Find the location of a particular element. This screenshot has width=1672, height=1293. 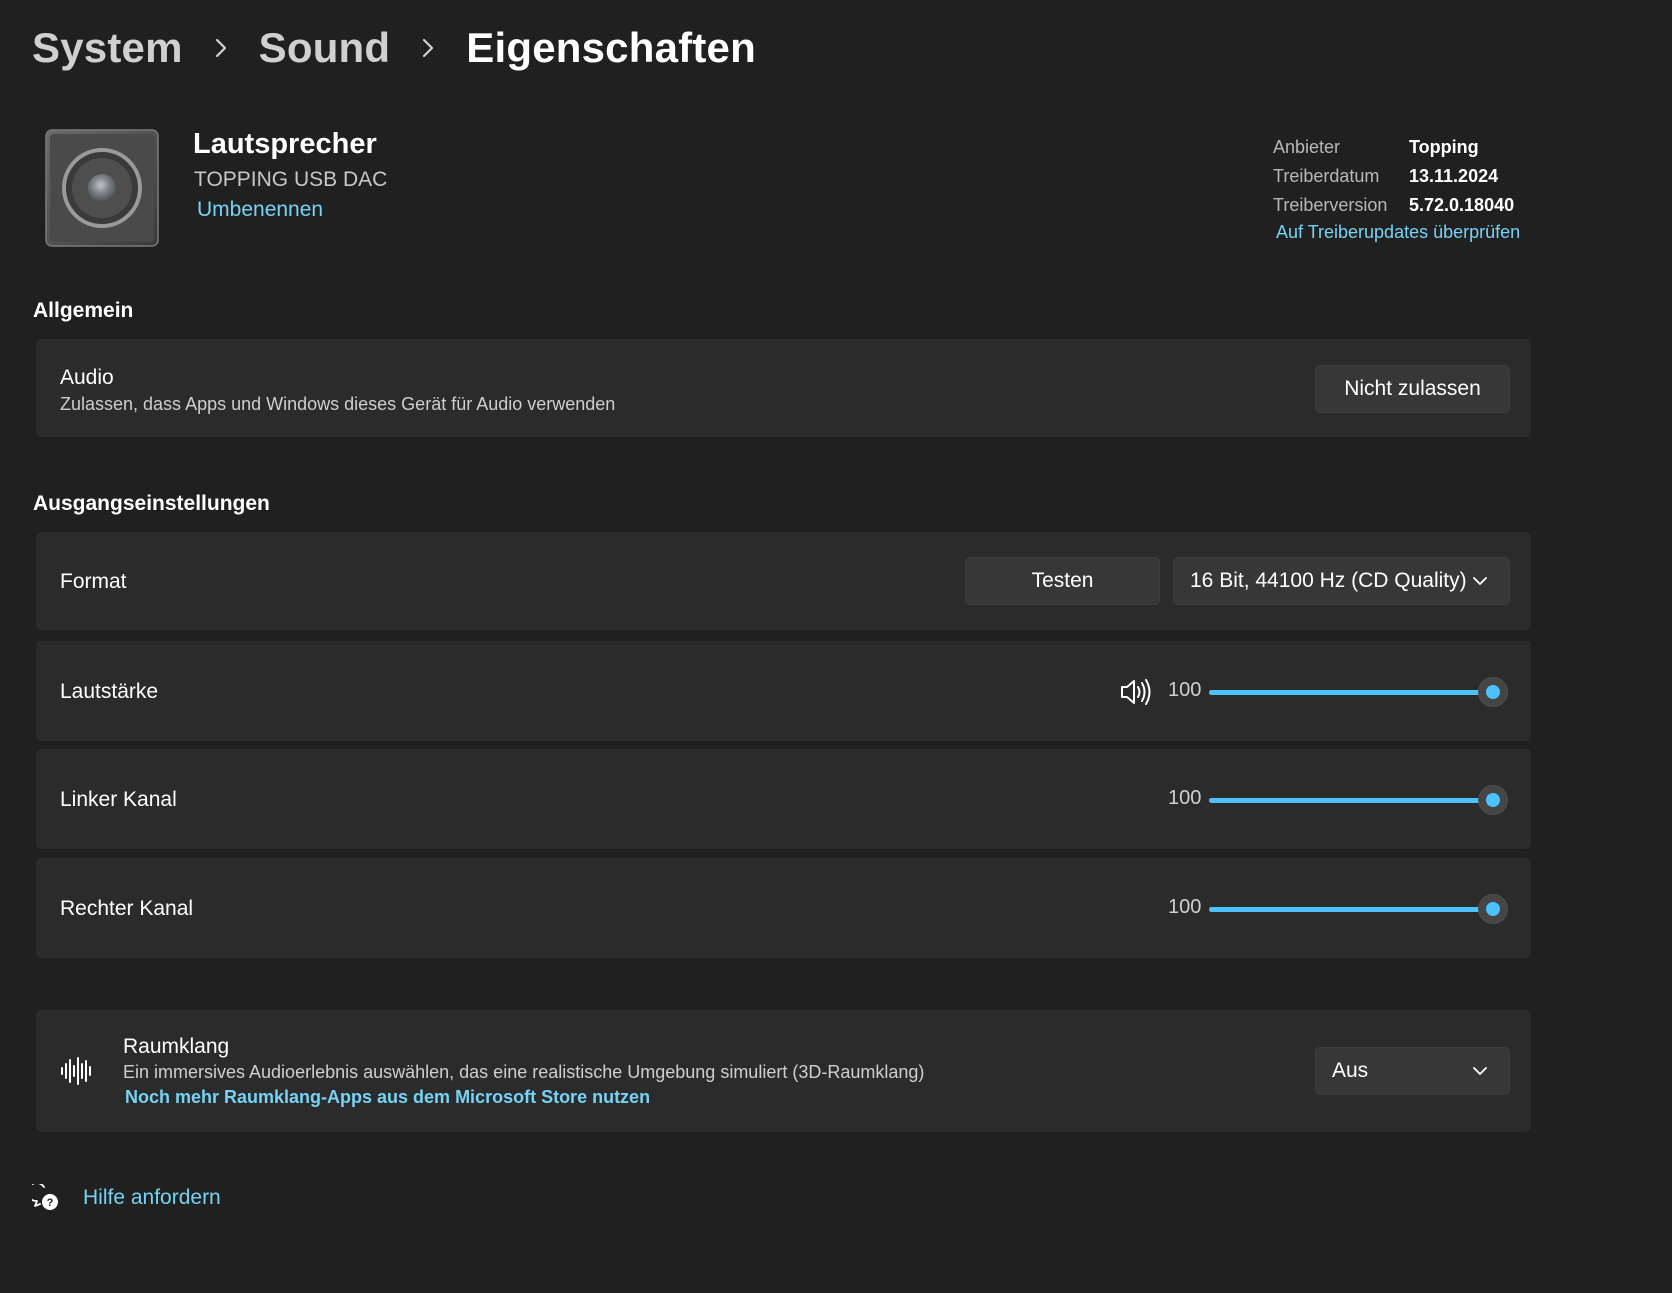

test-button: Testen is located at coordinates (1062, 581).